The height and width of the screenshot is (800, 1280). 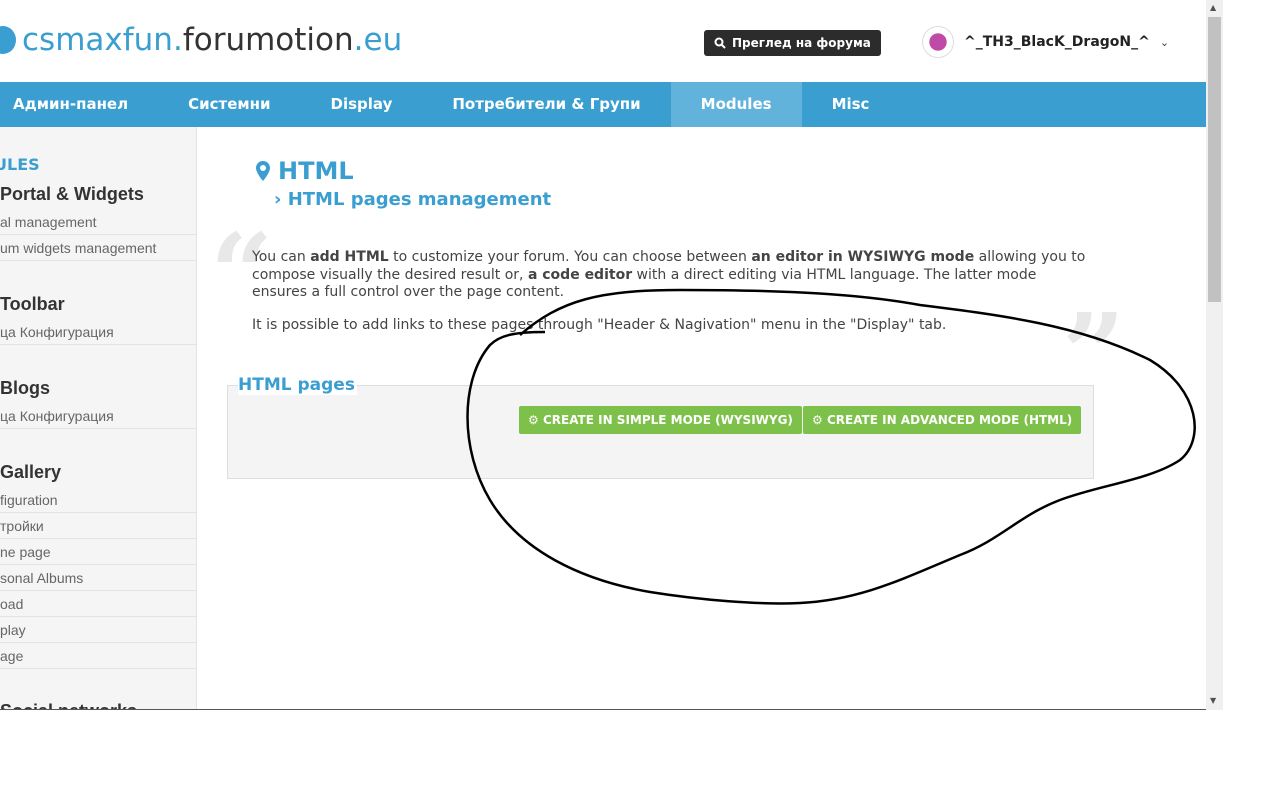 I want to click on sidebar-heading: Blogs, so click(x=25, y=388).